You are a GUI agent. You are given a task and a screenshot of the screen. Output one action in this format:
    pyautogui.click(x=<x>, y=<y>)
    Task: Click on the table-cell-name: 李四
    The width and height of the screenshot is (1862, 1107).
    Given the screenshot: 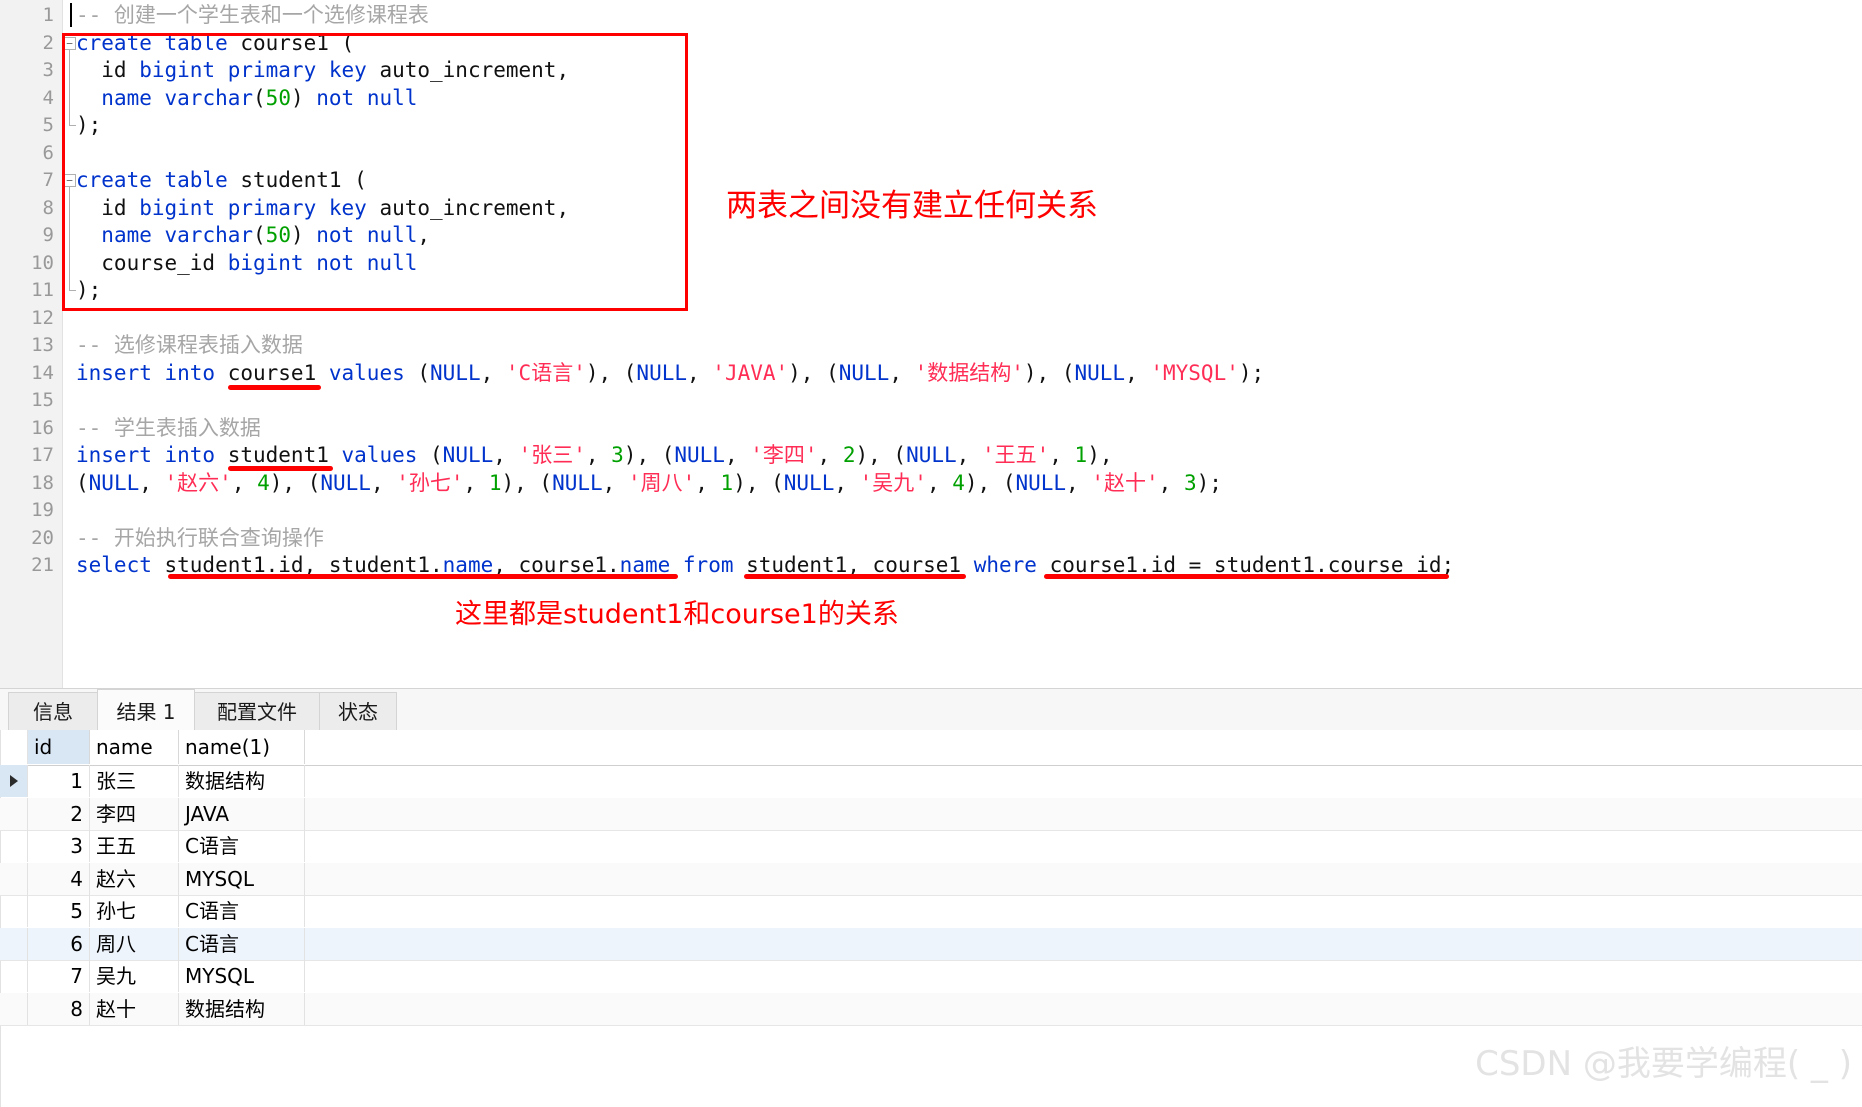 What is the action you would take?
    pyautogui.click(x=134, y=813)
    